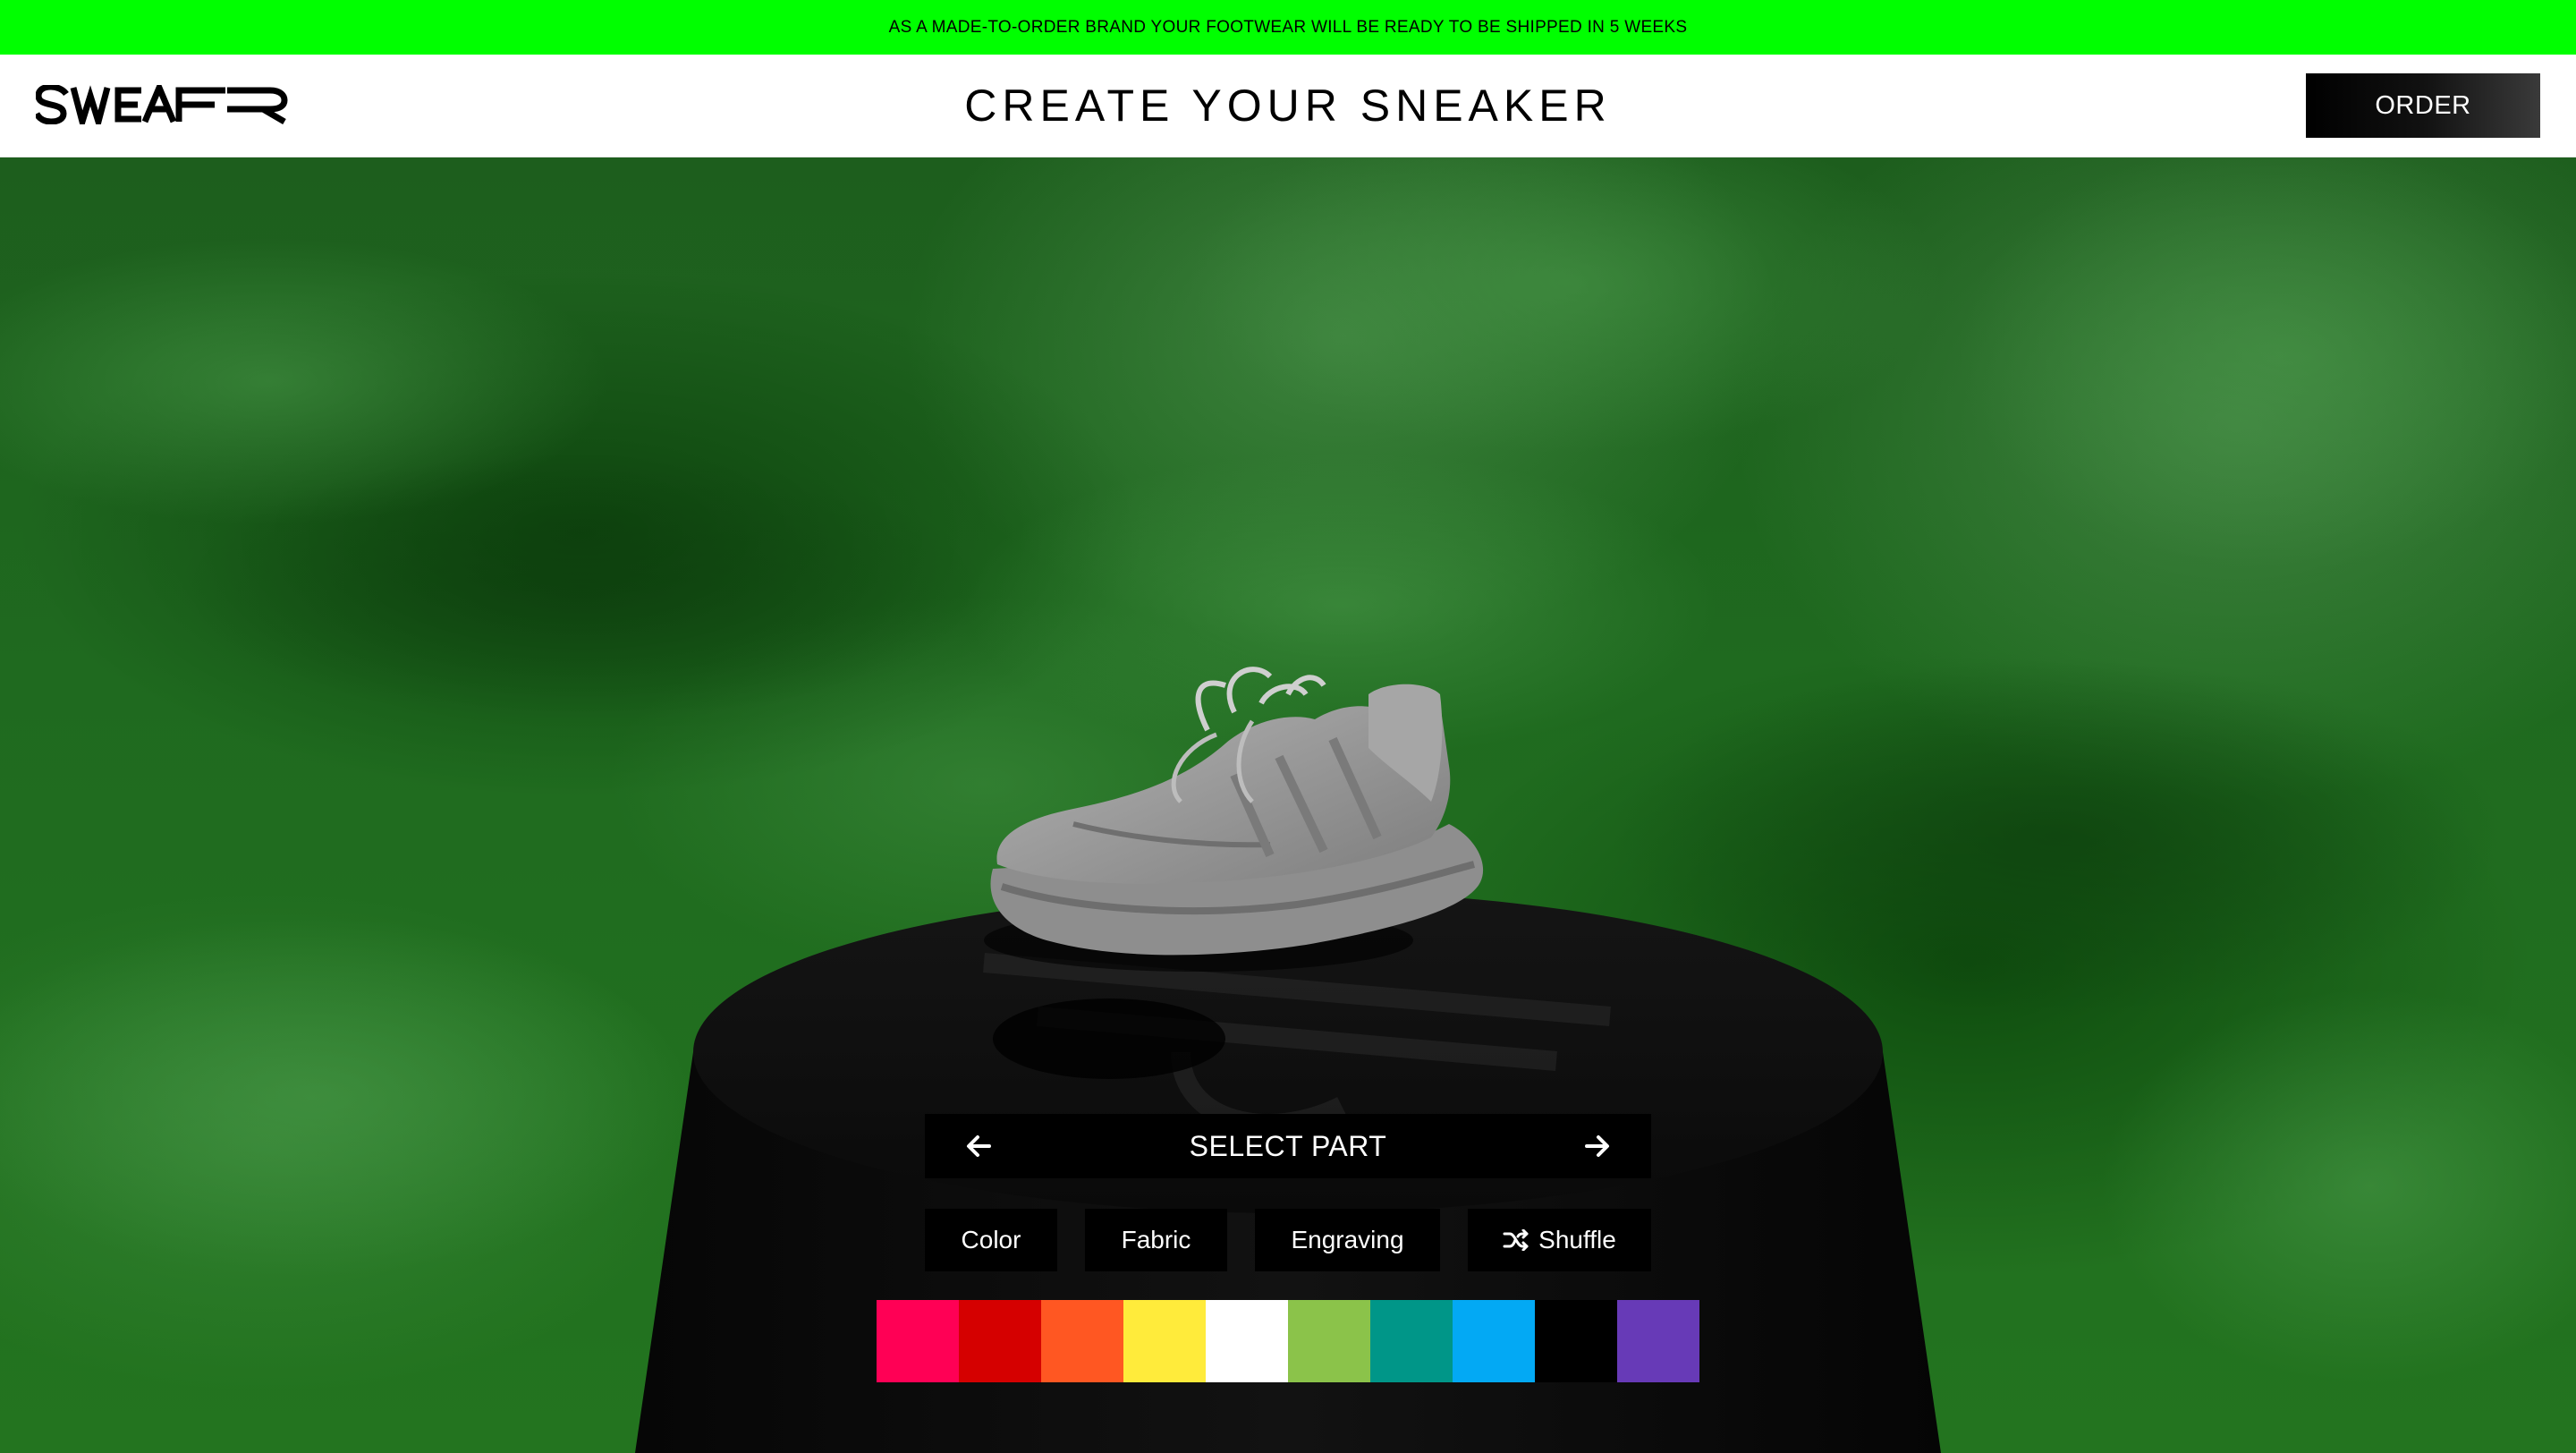  I want to click on swatch-pink, so click(918, 1341).